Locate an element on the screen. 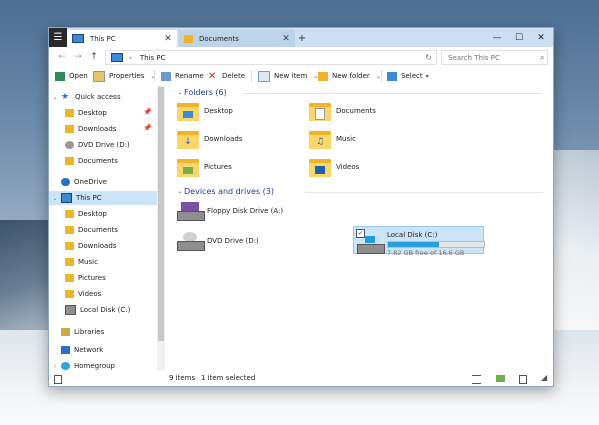 Image resolution: width=599 pixels, height=425 pixels. new-tab-icon: + is located at coordinates (302, 38).